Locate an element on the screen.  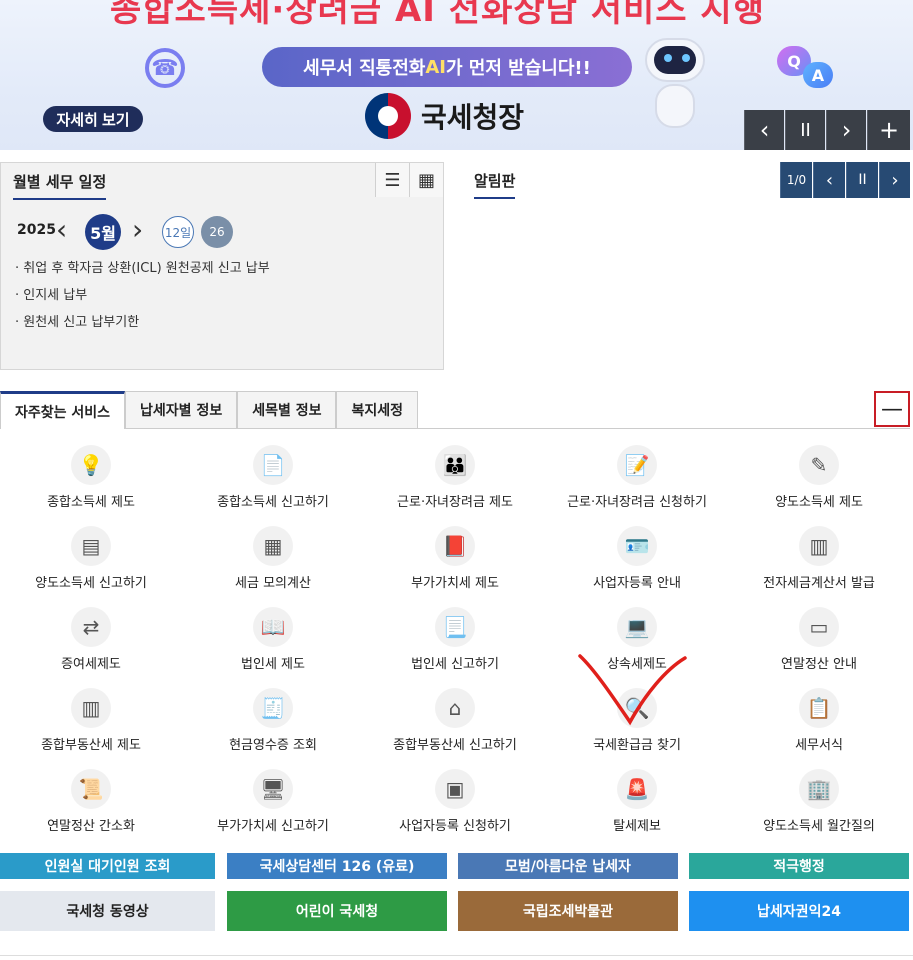
quick-link: 인원실 대기인원 조회 is located at coordinates (107, 866).